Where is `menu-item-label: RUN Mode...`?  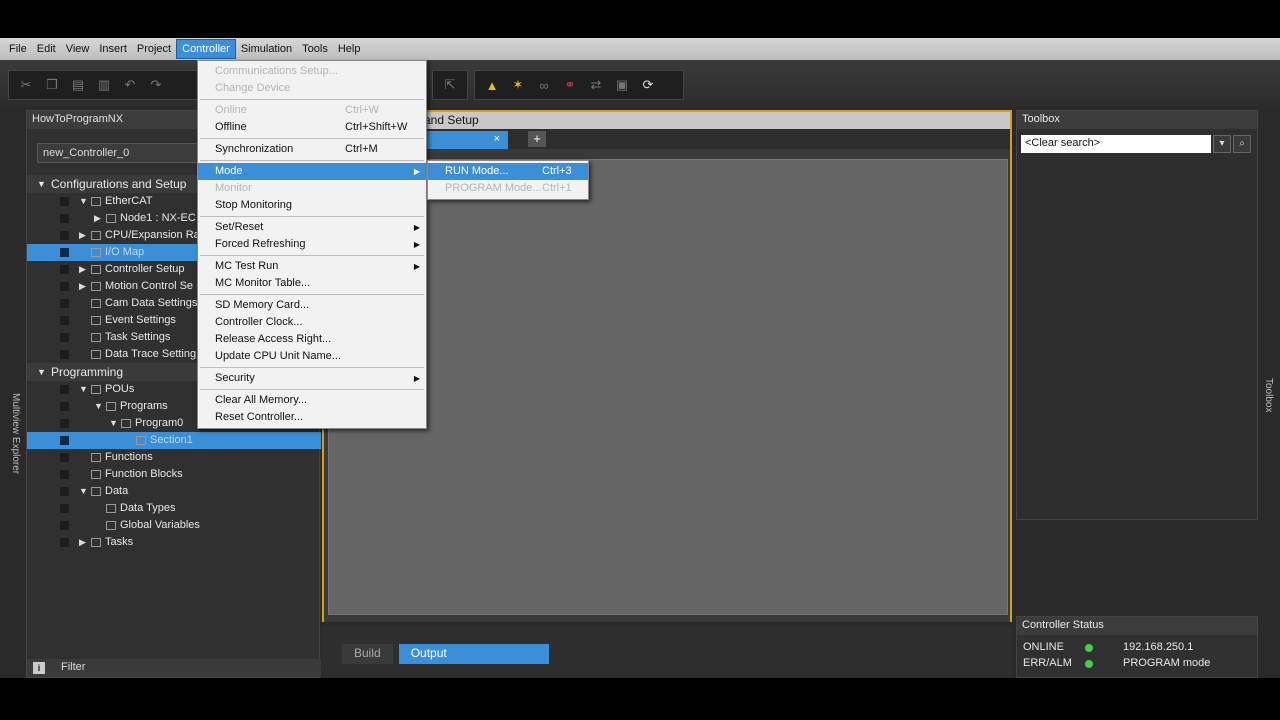
menu-item-label: RUN Mode... is located at coordinates (477, 171).